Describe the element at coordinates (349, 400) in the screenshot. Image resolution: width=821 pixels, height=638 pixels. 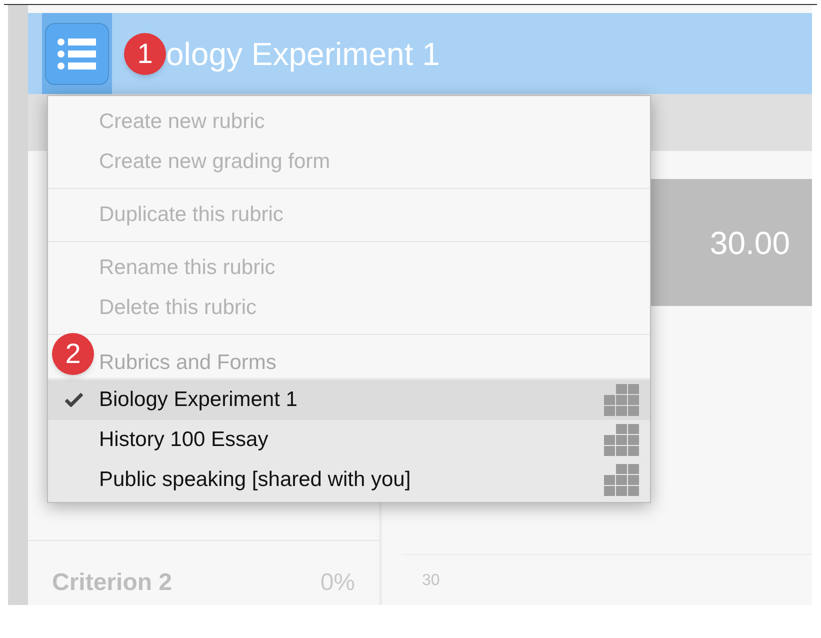
I see `rubric-item: Biology Experiment 1` at that location.